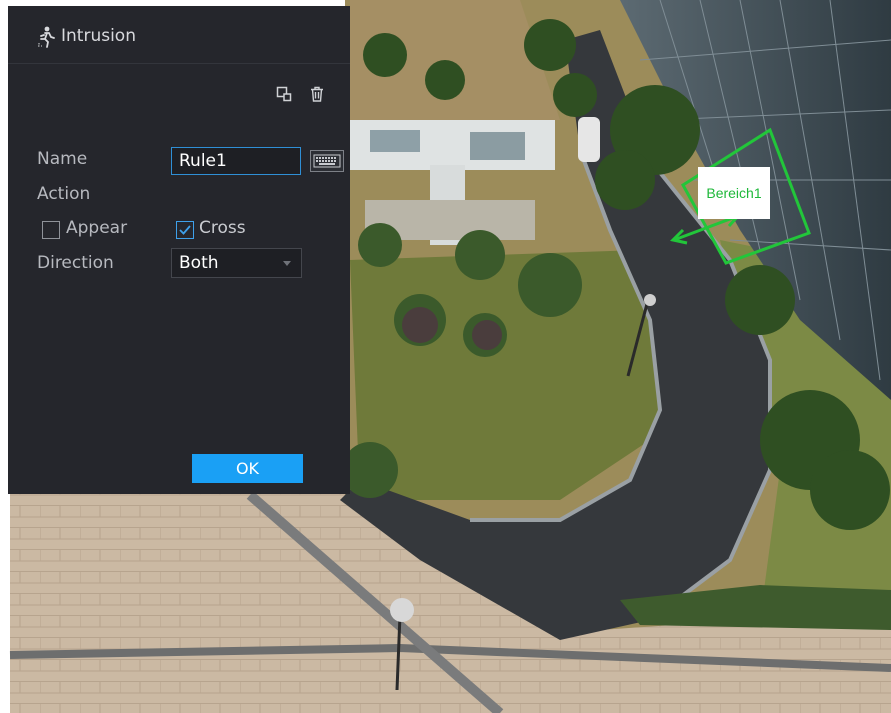 The image size is (891, 713). Describe the element at coordinates (247, 468) in the screenshot. I see `ok-button: OK` at that location.